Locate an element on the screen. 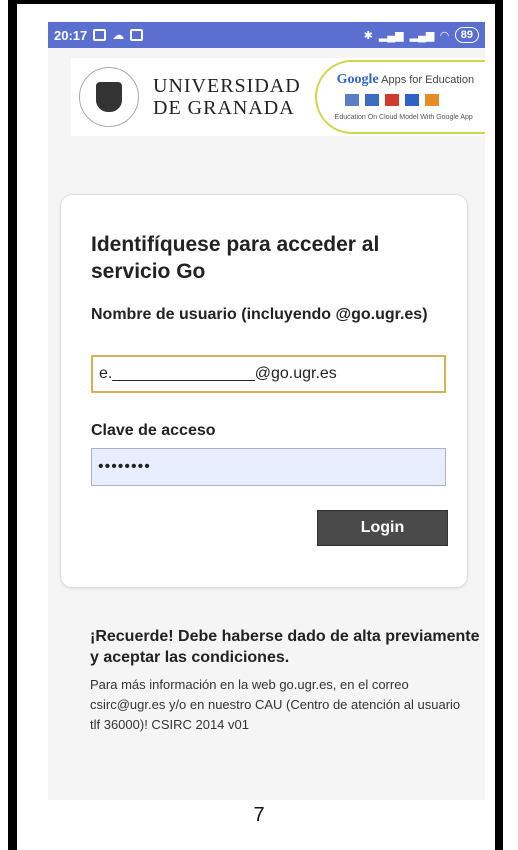  document-frame-top is located at coordinates (255, 2).